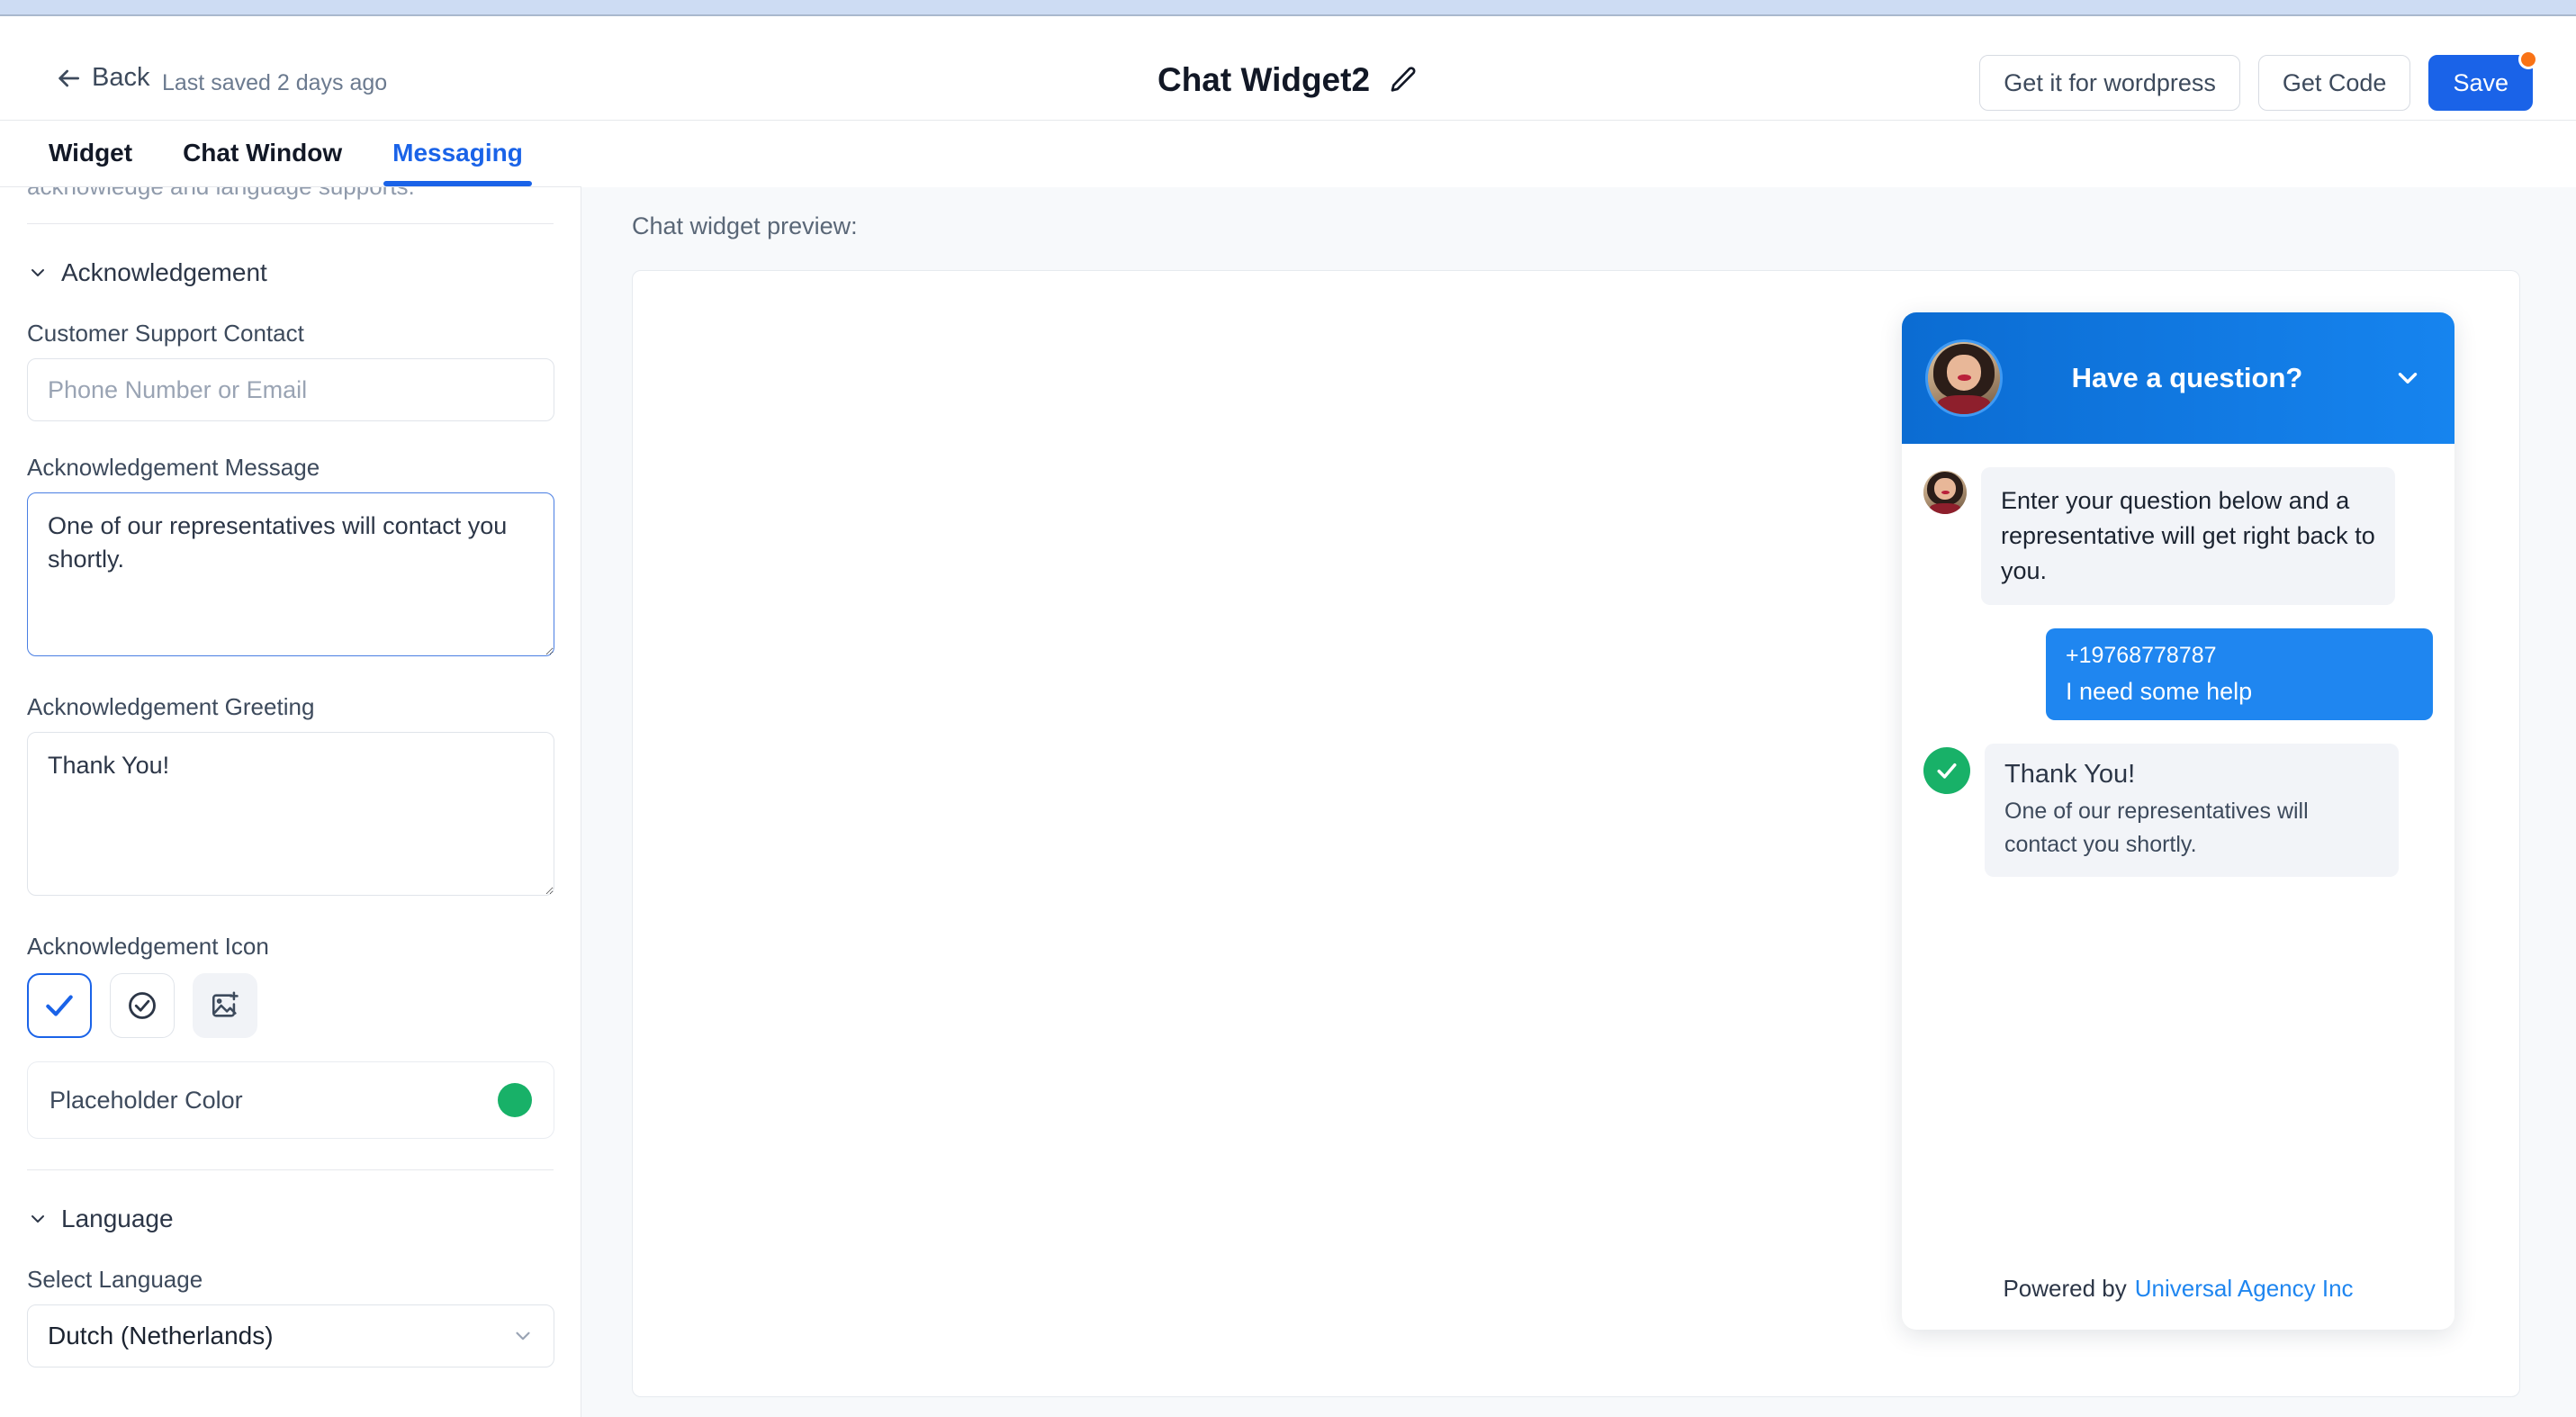 This screenshot has width=2576, height=1417. I want to click on save-button: Save, so click(2483, 80).